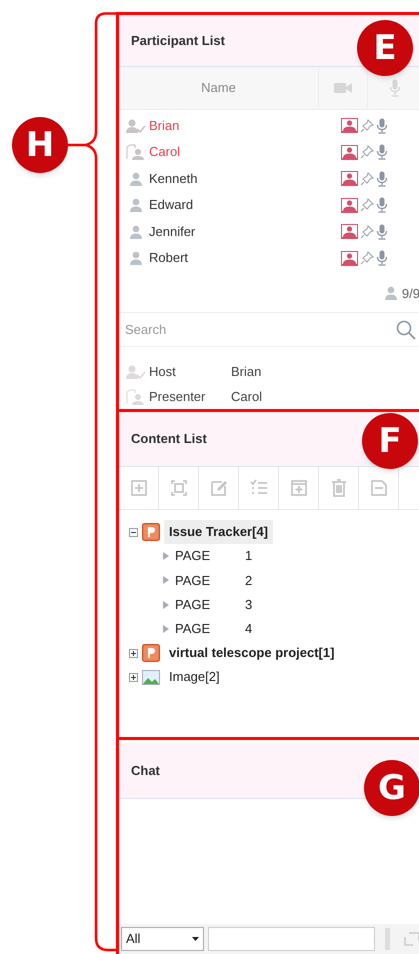  Describe the element at coordinates (163, 371) in the screenshot. I see `role-label: Host` at that location.